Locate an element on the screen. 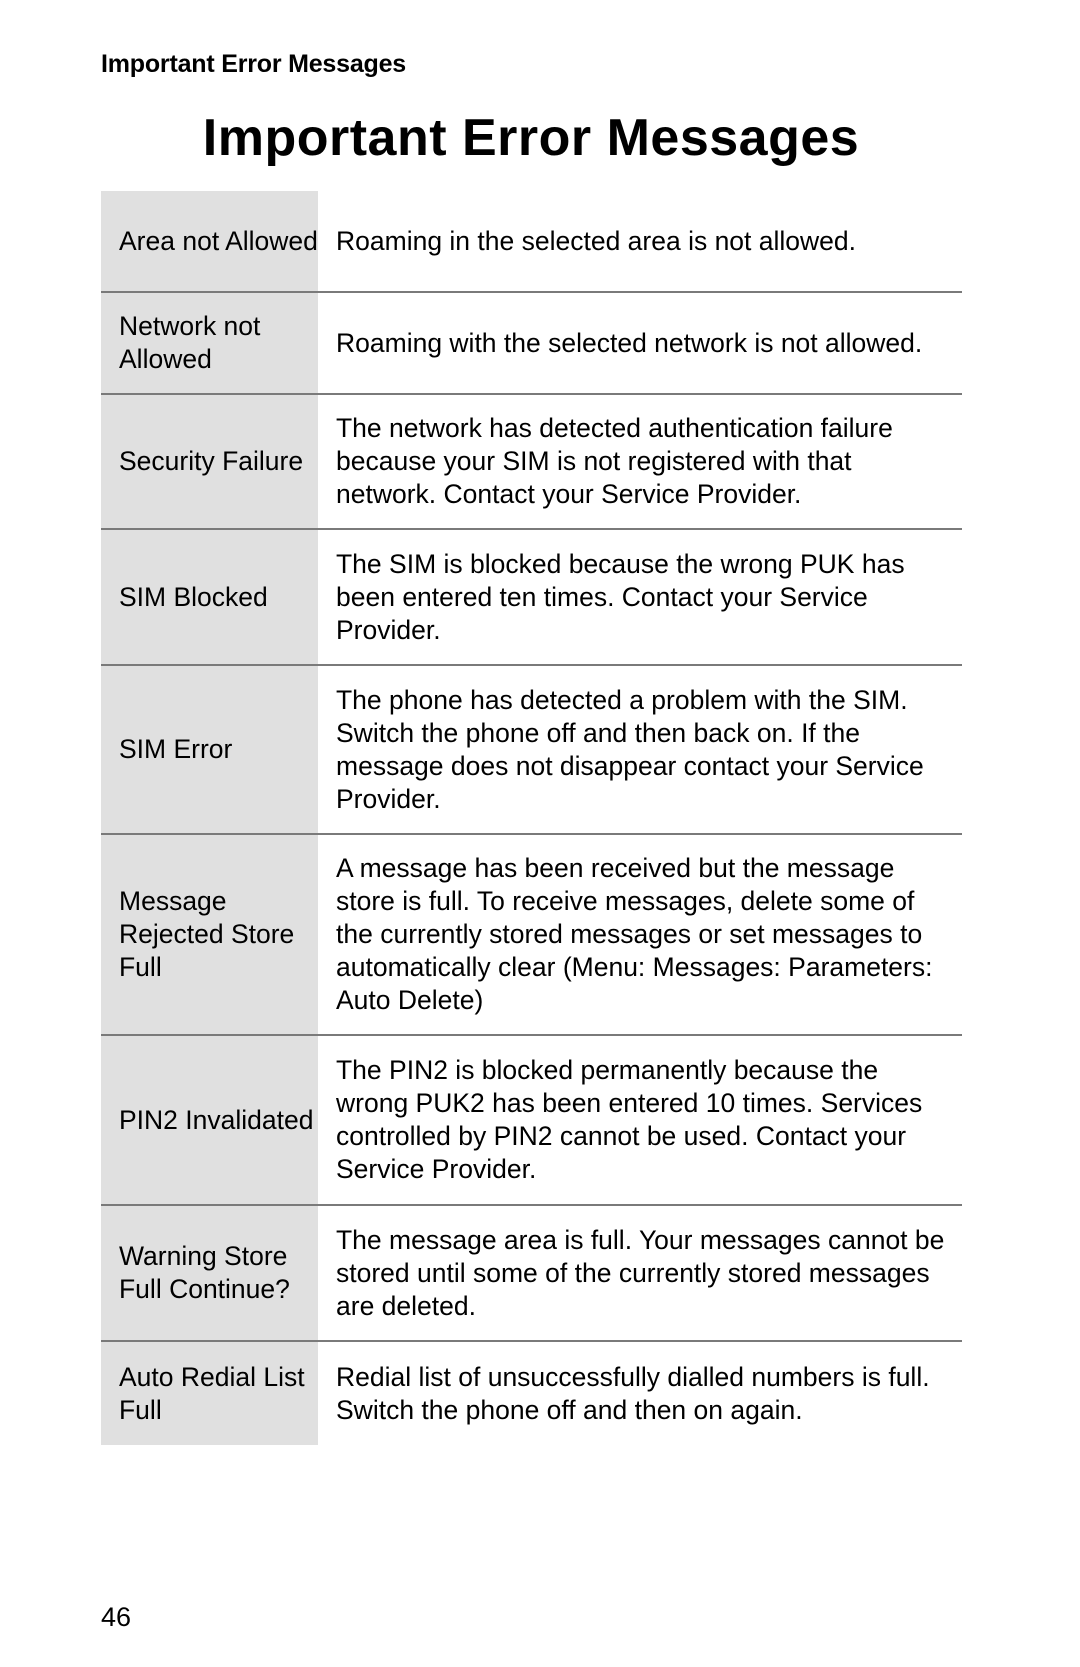 This screenshot has width=1080, height=1667. error-term: SIM Error is located at coordinates (209, 749).